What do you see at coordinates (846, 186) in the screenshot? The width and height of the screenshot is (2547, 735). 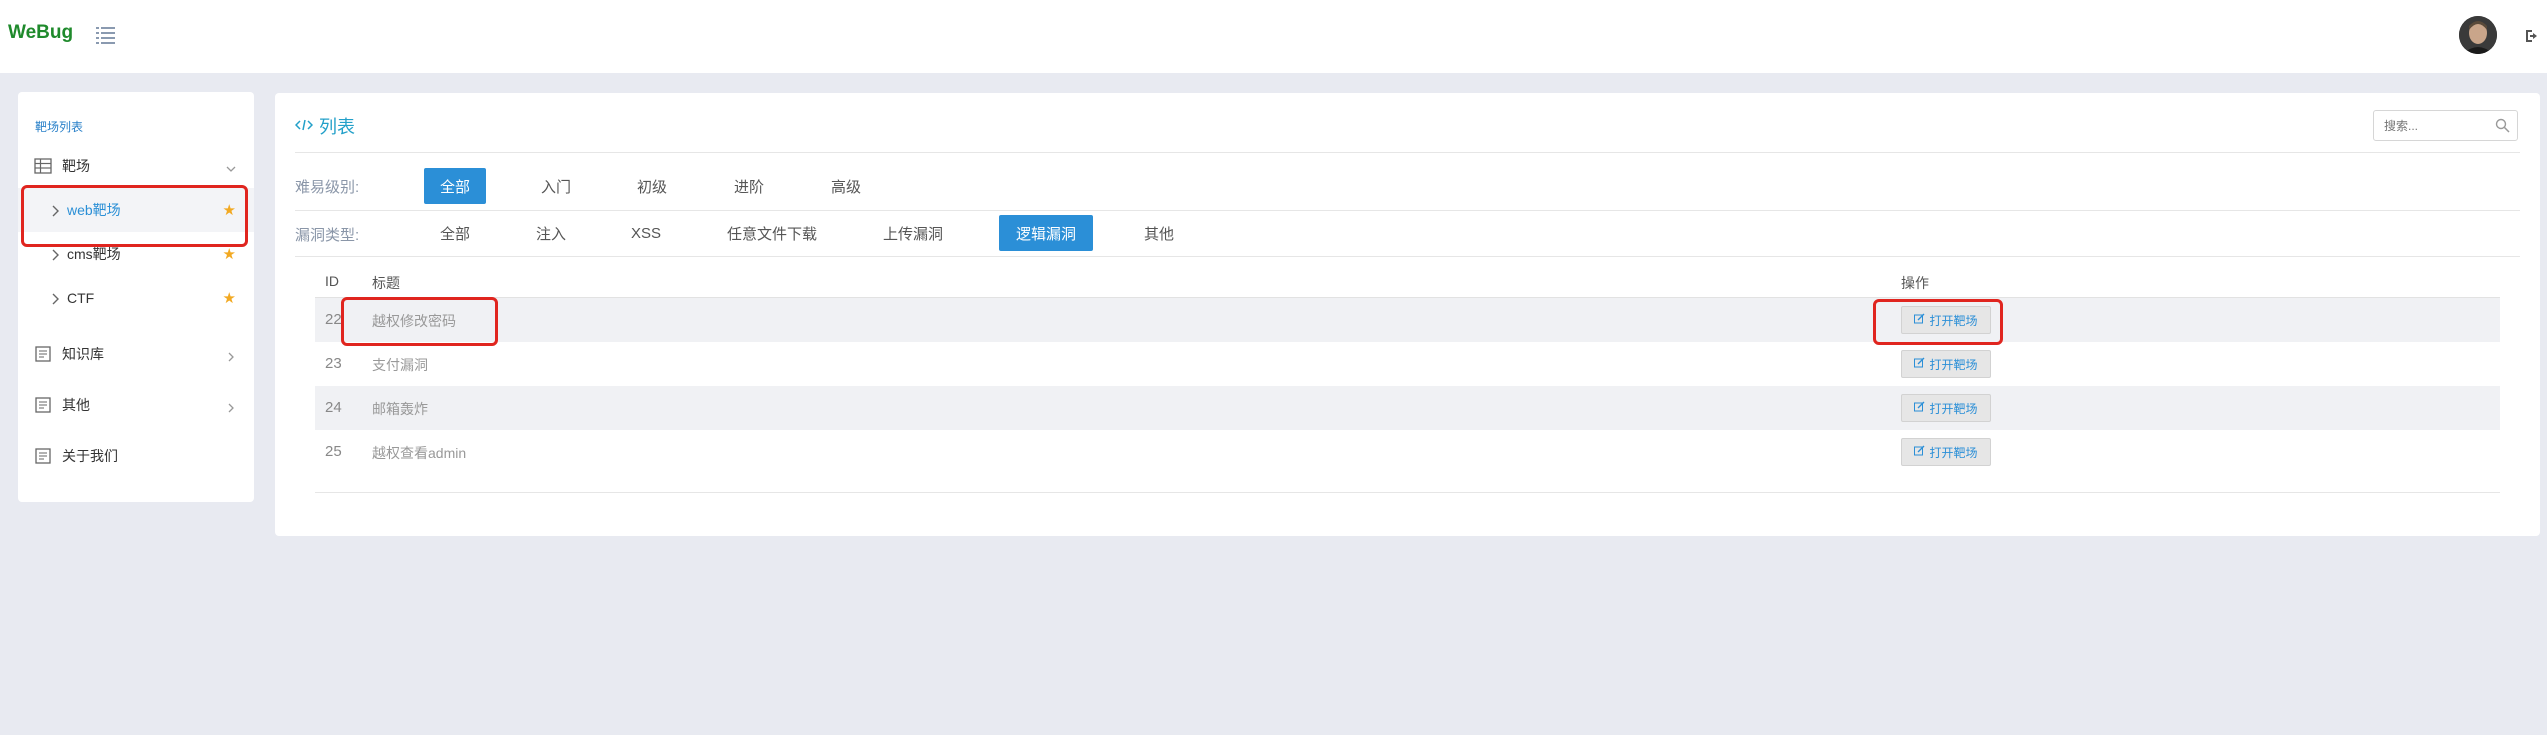 I see `difficulty-option-advanced: 高级` at bounding box center [846, 186].